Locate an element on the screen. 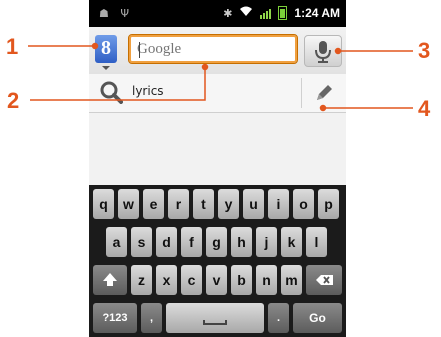 The height and width of the screenshot is (337, 441). callout-number-4: 4 is located at coordinates (424, 108).